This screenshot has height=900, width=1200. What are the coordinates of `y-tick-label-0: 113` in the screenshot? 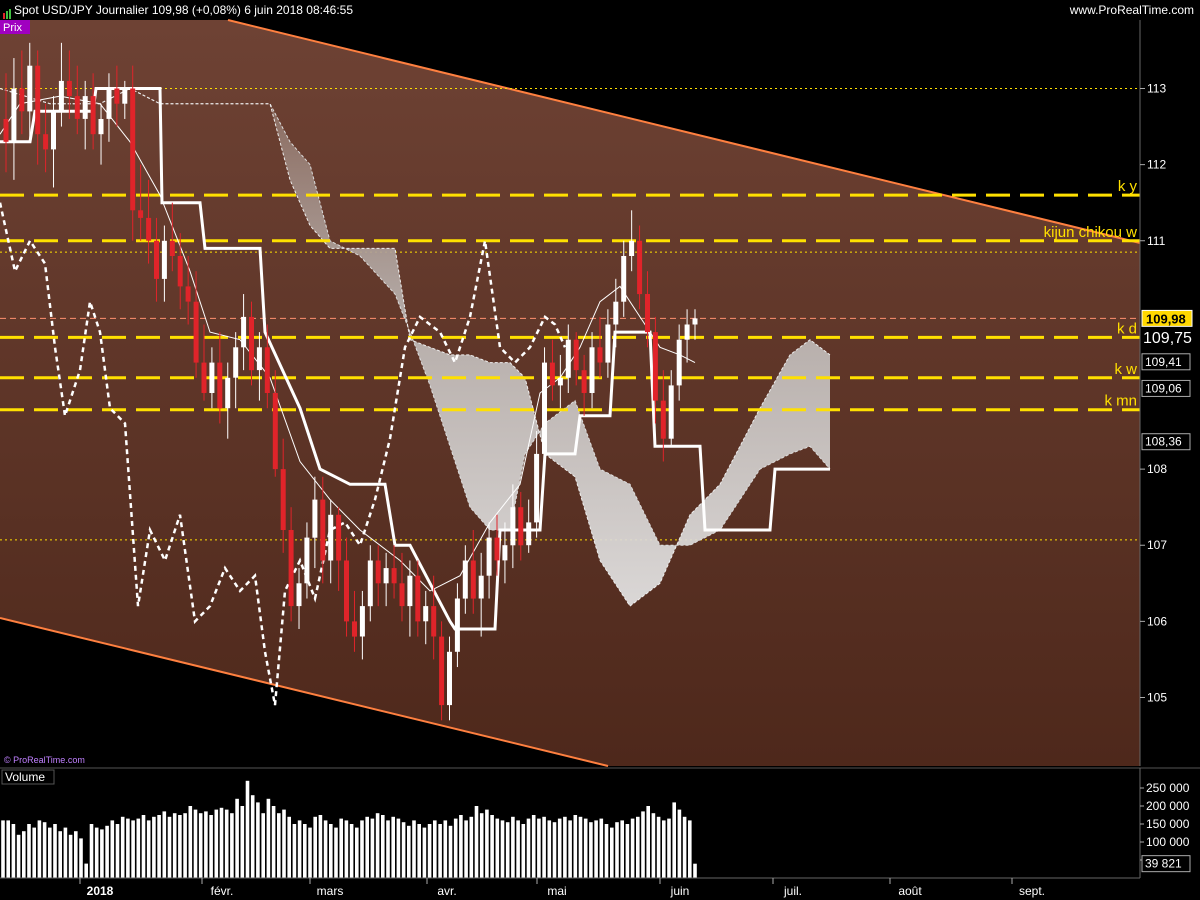 It's located at (1156, 89).